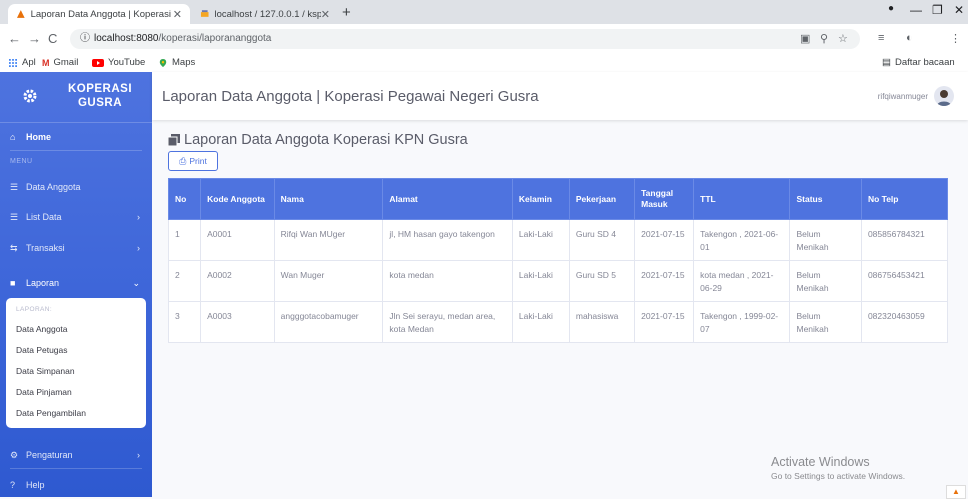 Image resolution: width=968 pixels, height=499 pixels. What do you see at coordinates (447, 322) in the screenshot?
I see `cell-alamat: Jln Sei serayu, medan area, kota Medan` at bounding box center [447, 322].